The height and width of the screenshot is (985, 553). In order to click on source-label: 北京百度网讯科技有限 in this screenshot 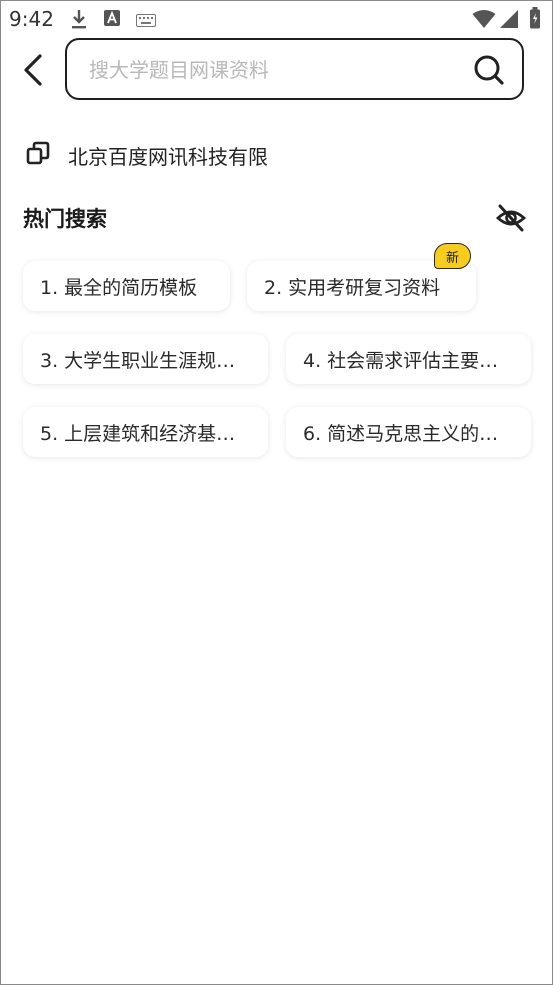, I will do `click(168, 156)`.